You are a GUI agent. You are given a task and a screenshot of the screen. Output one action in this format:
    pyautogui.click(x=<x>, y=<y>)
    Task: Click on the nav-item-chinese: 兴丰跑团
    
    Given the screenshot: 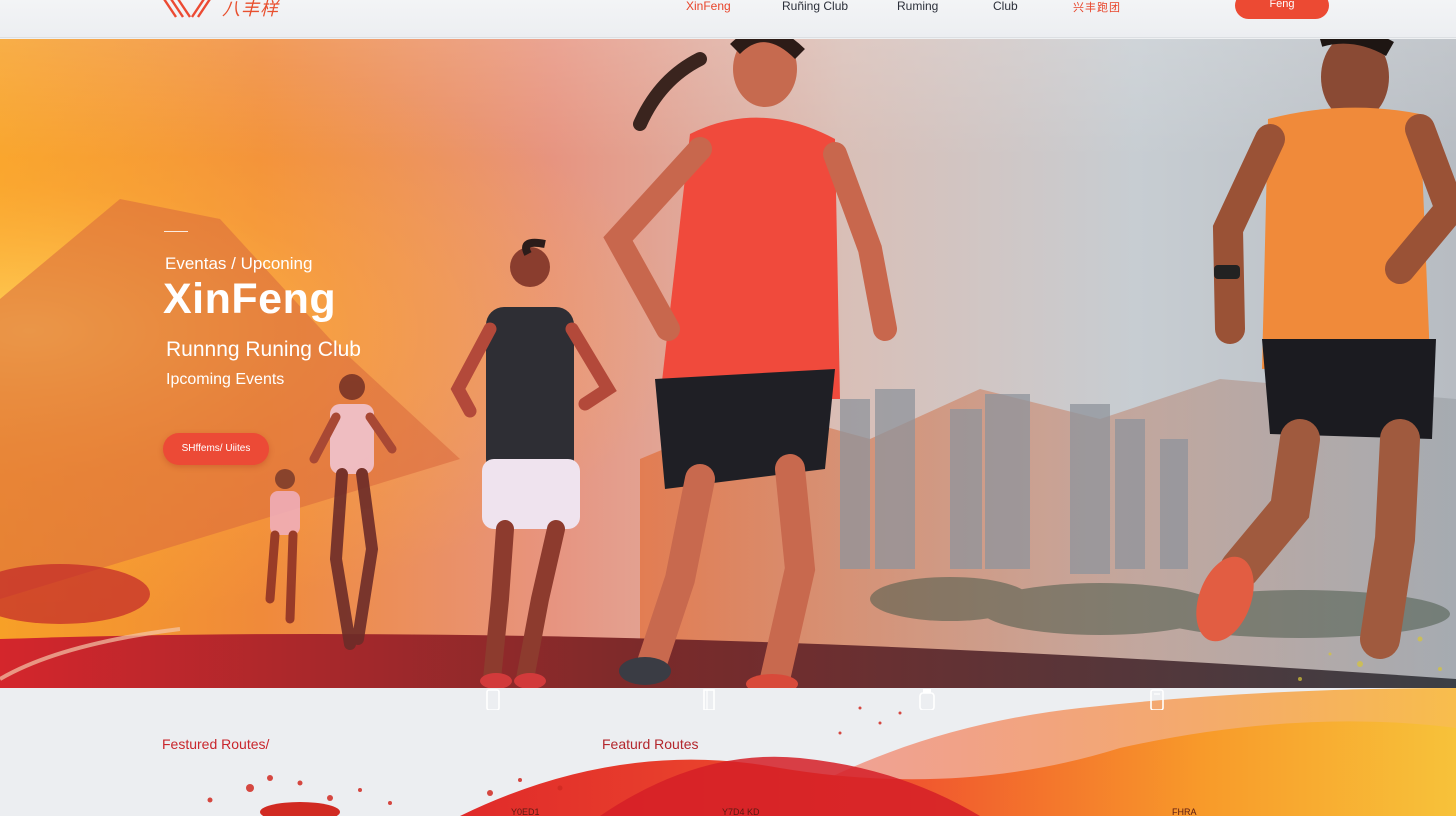 What is the action you would take?
    pyautogui.click(x=1097, y=7)
    